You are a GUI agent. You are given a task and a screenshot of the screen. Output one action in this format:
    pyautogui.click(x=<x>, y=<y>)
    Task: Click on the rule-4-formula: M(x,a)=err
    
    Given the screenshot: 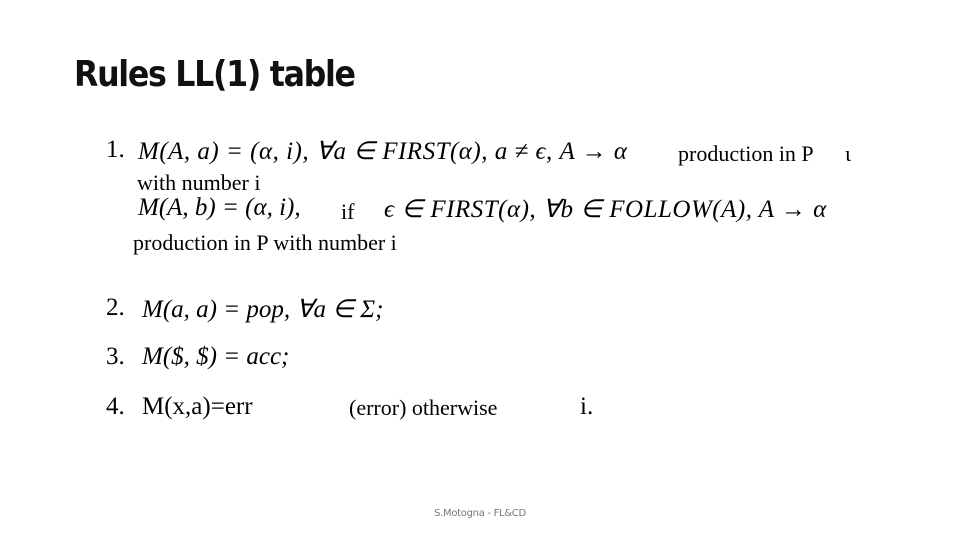 What is the action you would take?
    pyautogui.click(x=197, y=406)
    